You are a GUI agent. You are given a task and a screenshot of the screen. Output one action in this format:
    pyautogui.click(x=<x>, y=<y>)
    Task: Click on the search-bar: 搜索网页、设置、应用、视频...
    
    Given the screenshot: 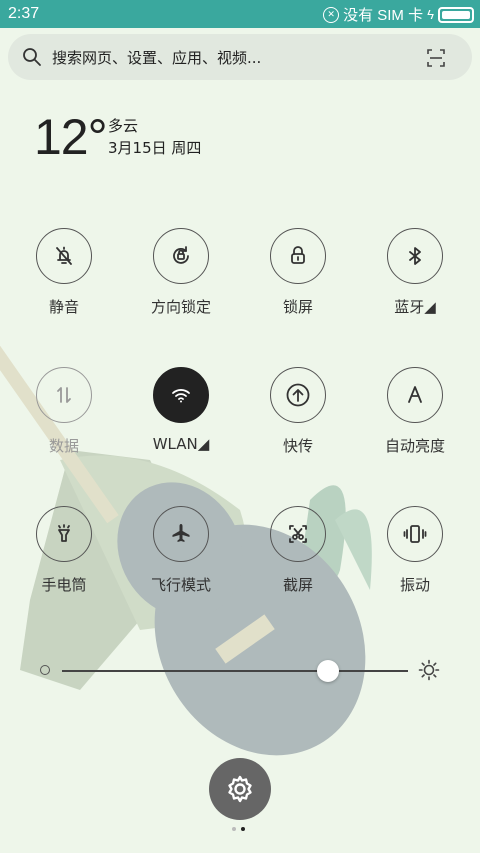 What is the action you would take?
    pyautogui.click(x=240, y=57)
    